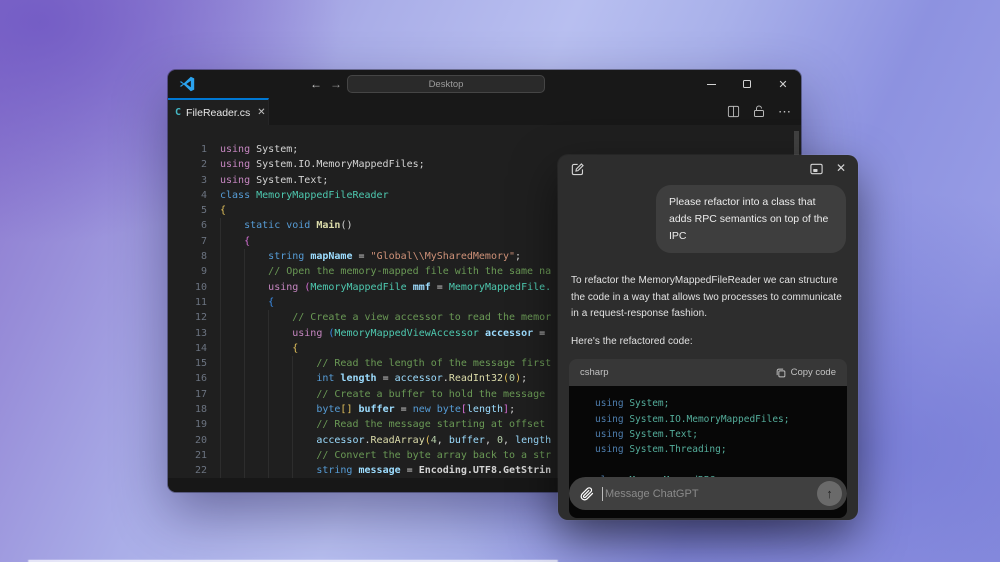 The height and width of the screenshot is (562, 1000). What do you see at coordinates (203, 241) in the screenshot?
I see `line-number: 7` at bounding box center [203, 241].